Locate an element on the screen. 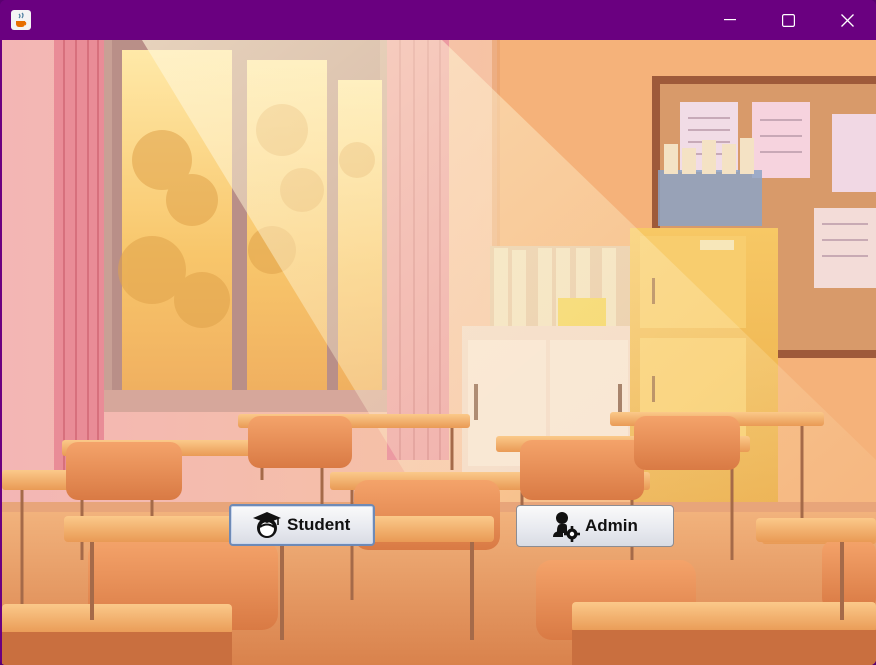 This screenshot has width=876, height=665. maximize-button is located at coordinates (788, 20).